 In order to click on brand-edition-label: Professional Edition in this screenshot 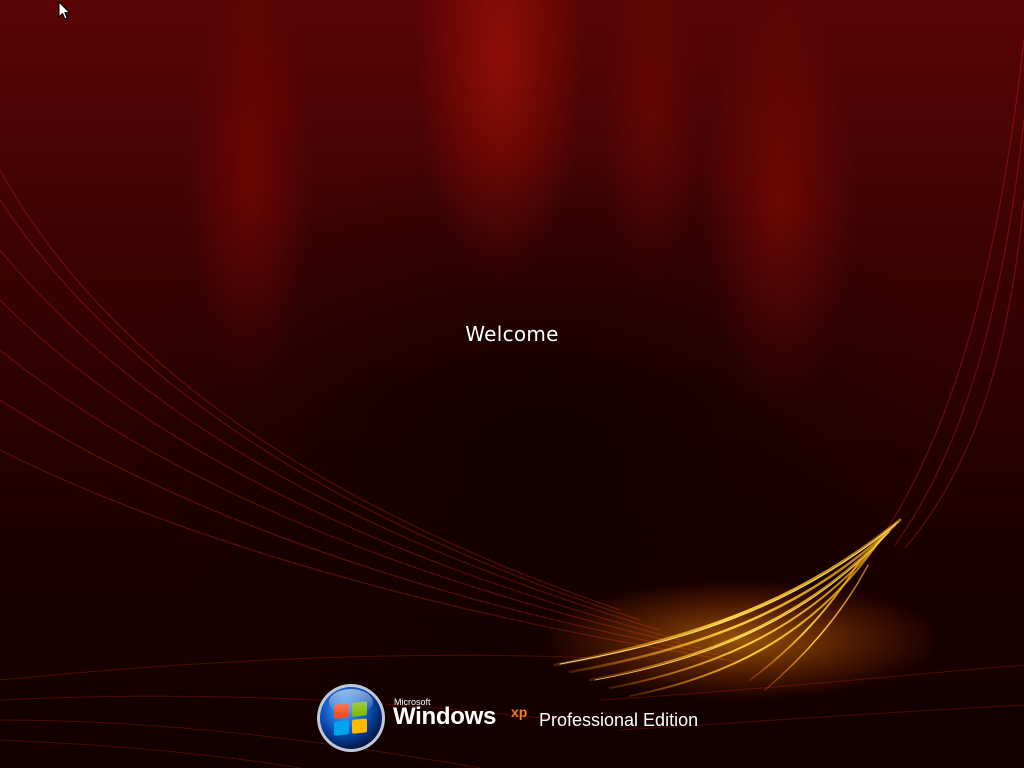, I will do `click(619, 720)`.